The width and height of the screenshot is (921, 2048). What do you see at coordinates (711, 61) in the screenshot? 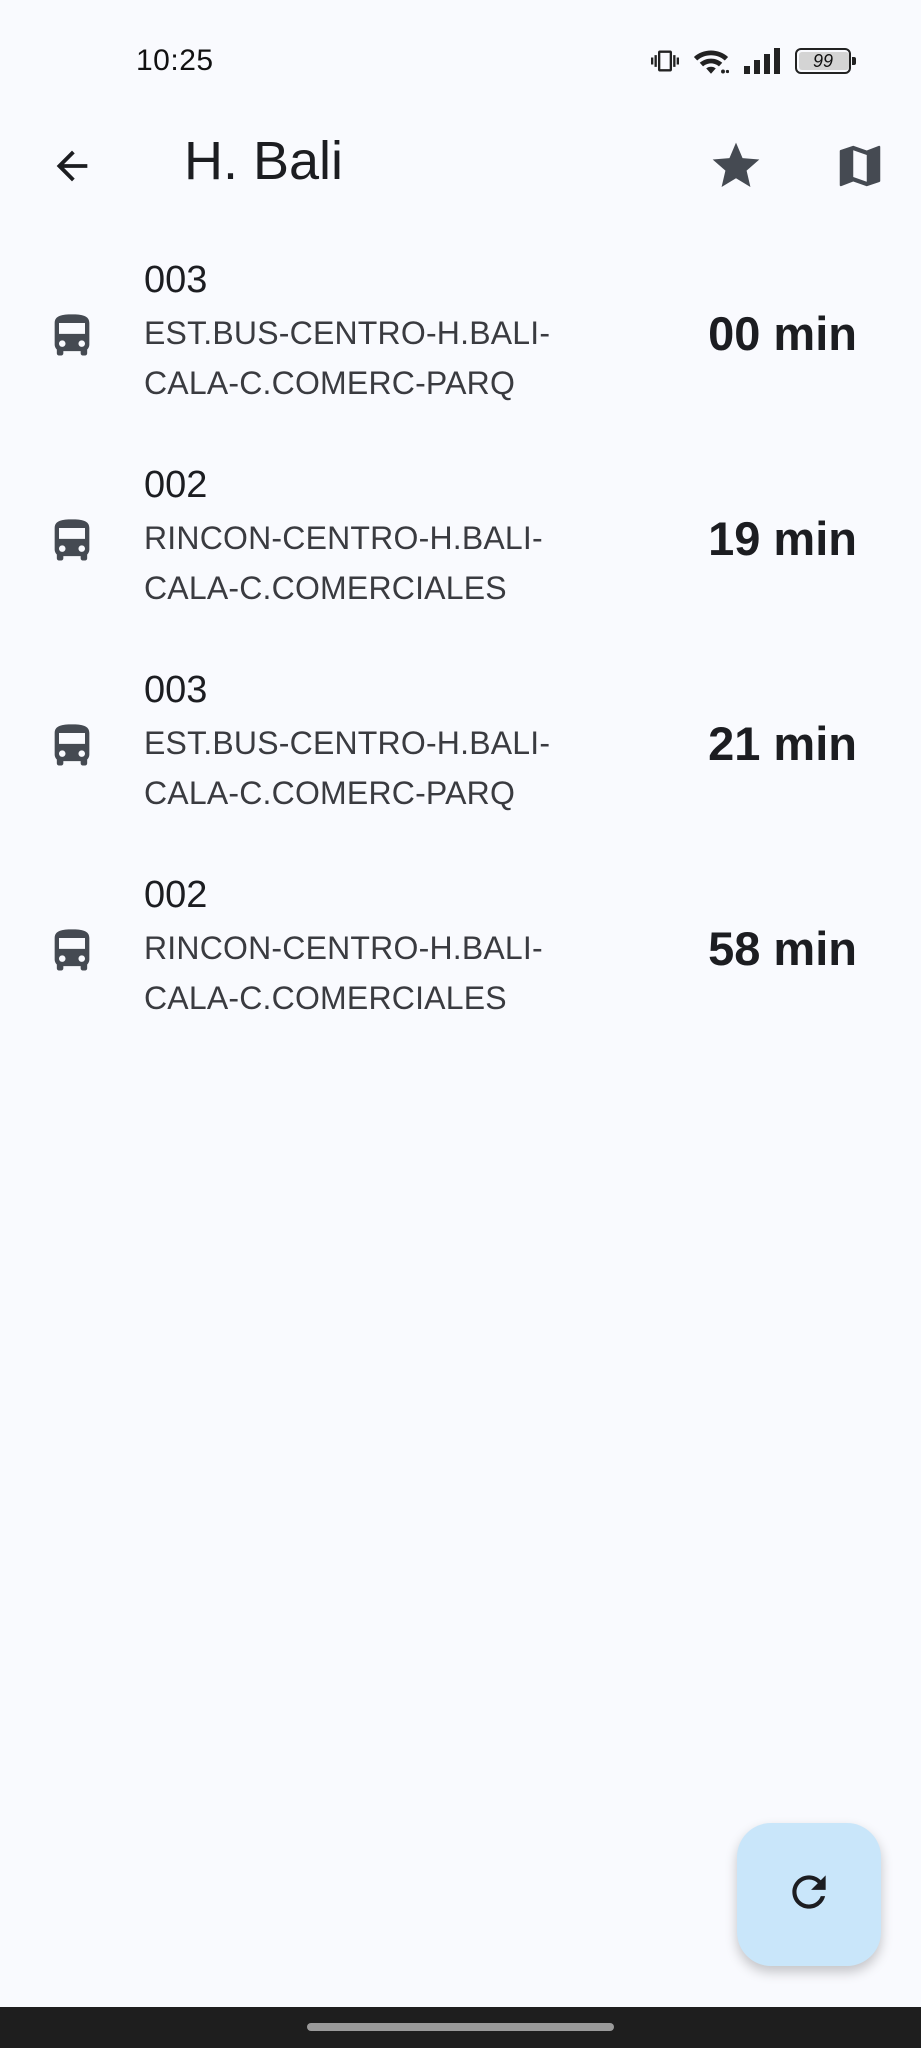
I see `wifi-icon` at bounding box center [711, 61].